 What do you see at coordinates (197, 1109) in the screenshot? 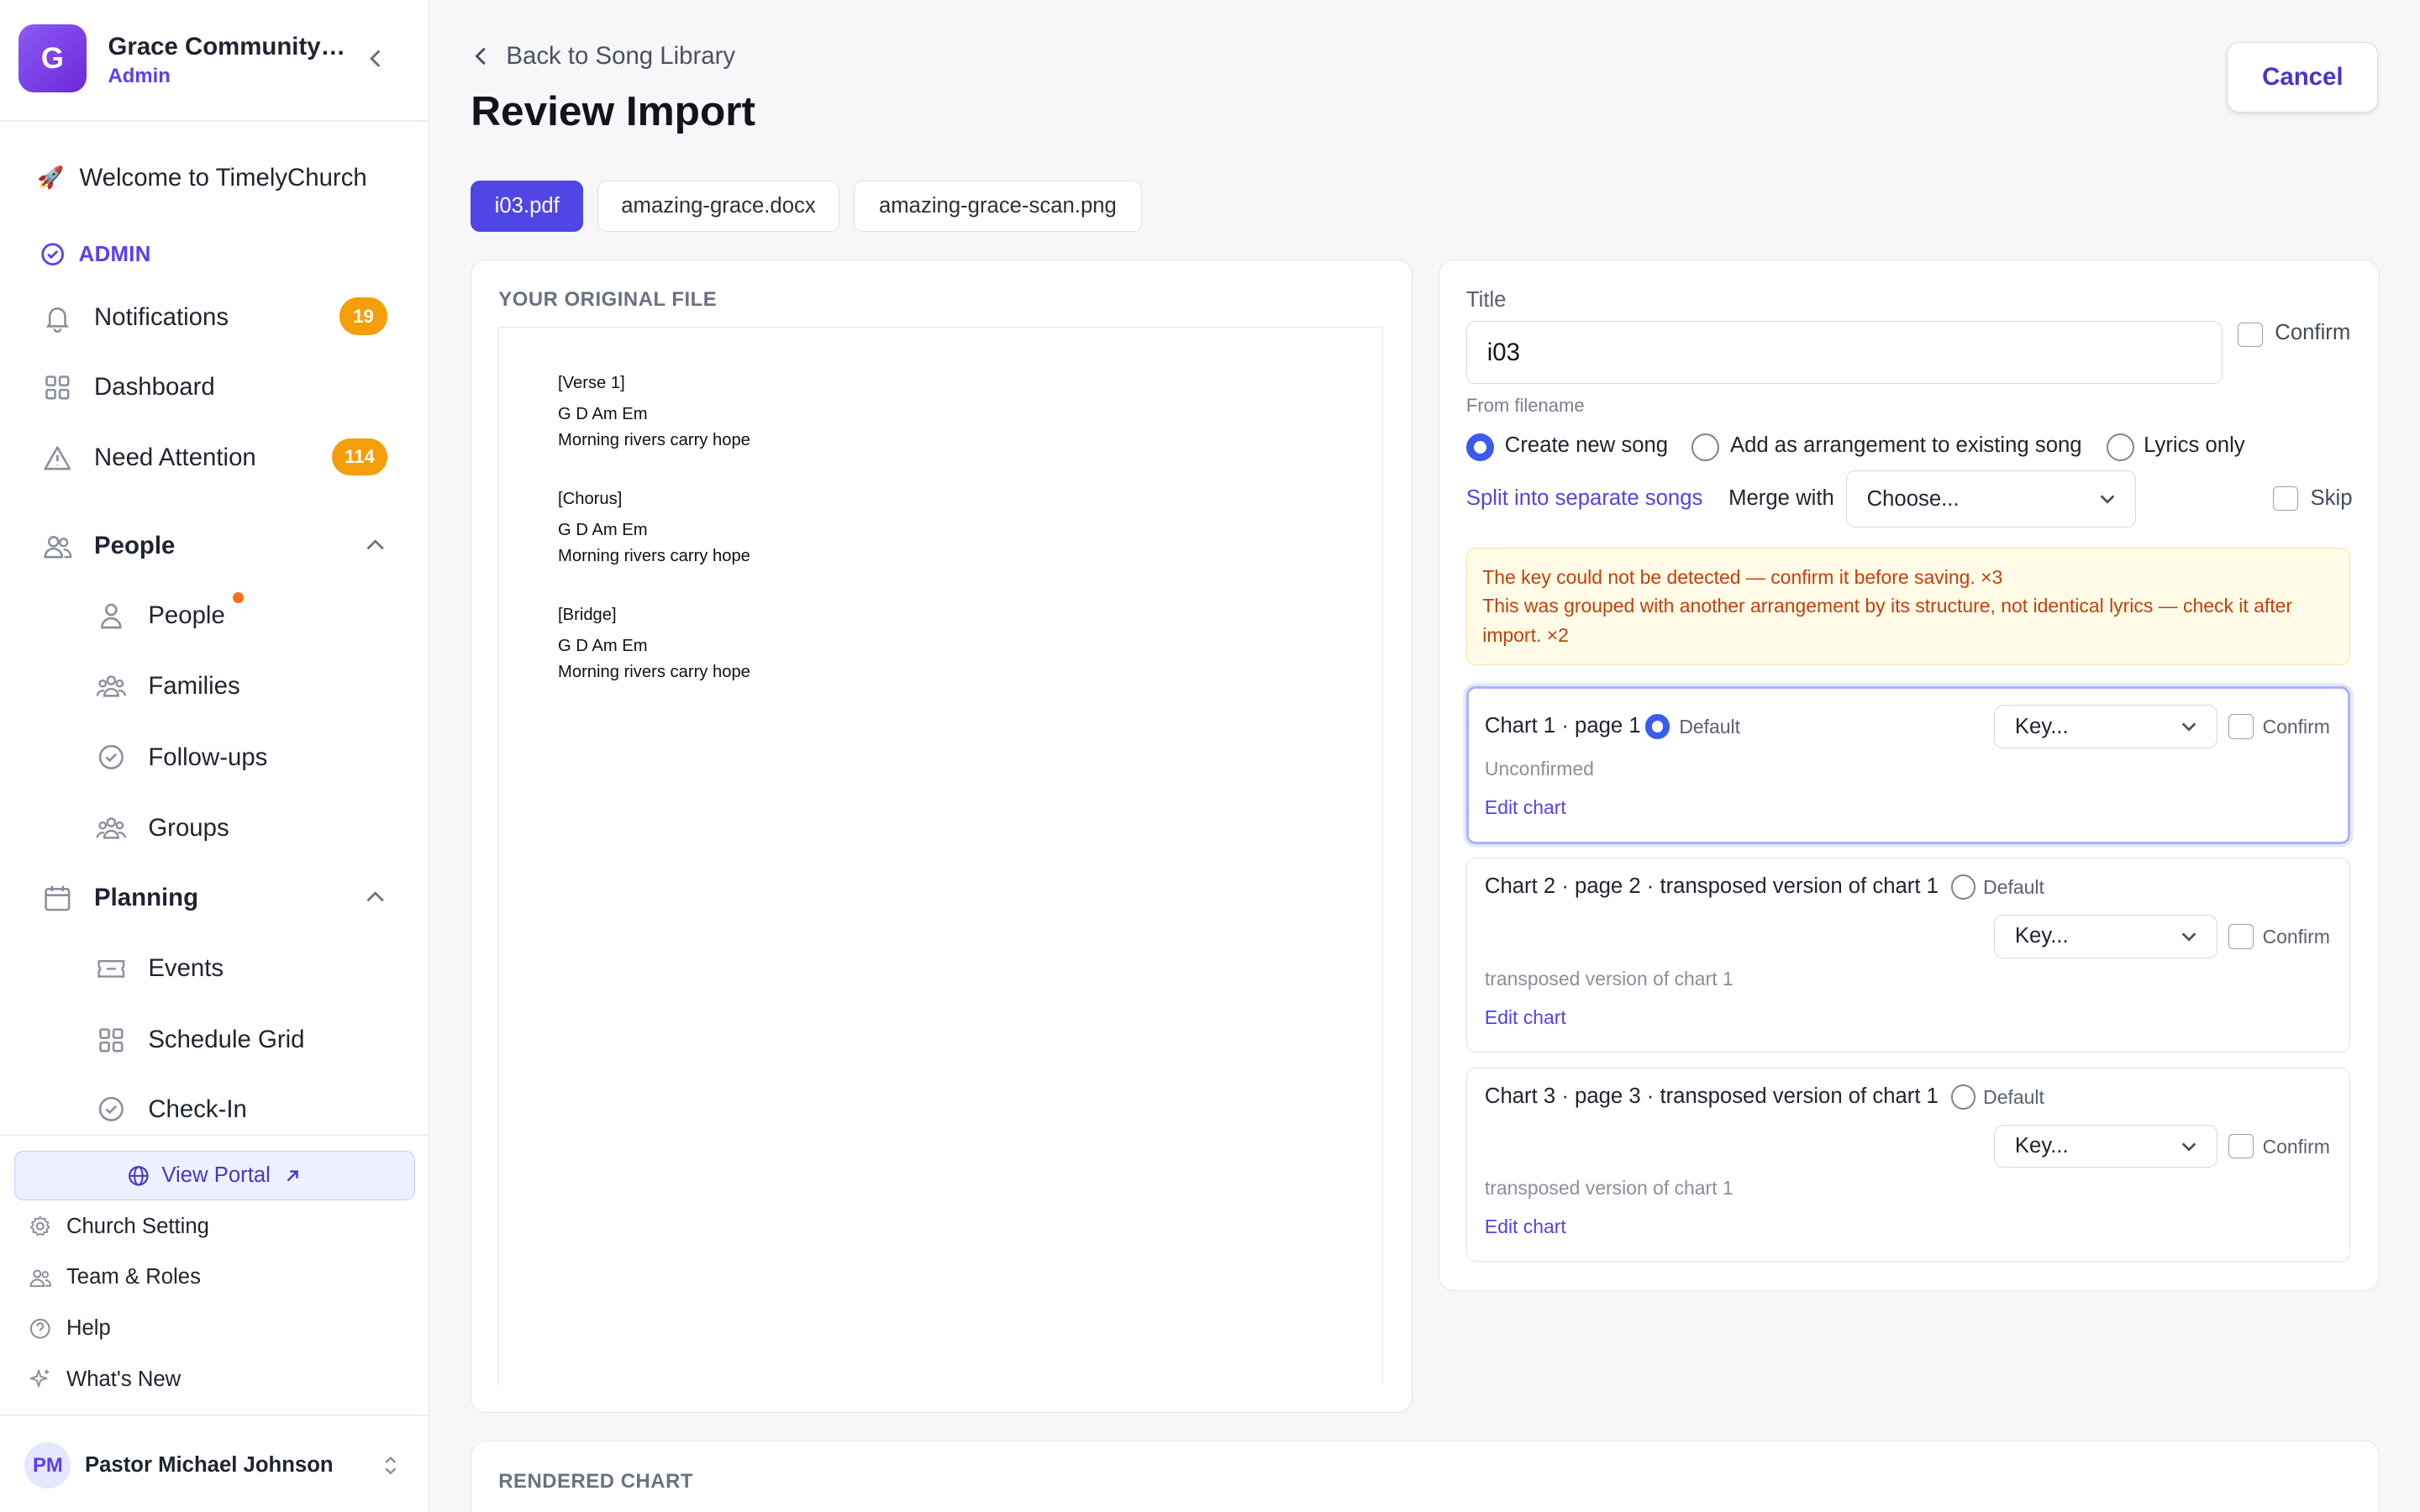
I see `sidebar-item-check-in-label: Check-In` at bounding box center [197, 1109].